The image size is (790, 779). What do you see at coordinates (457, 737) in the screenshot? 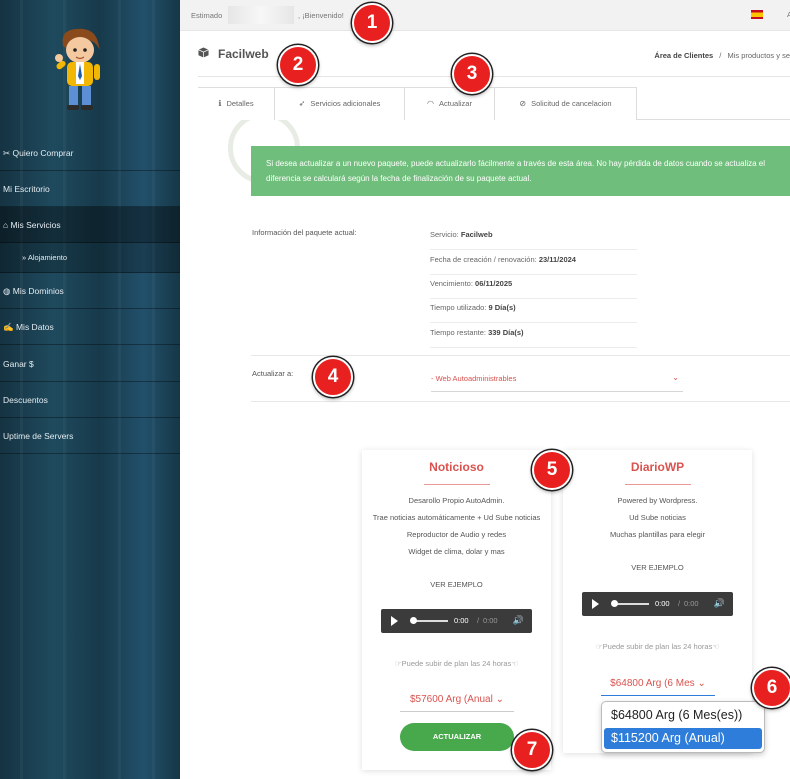
I see `actualizar-button: ACTUALIZAR` at bounding box center [457, 737].